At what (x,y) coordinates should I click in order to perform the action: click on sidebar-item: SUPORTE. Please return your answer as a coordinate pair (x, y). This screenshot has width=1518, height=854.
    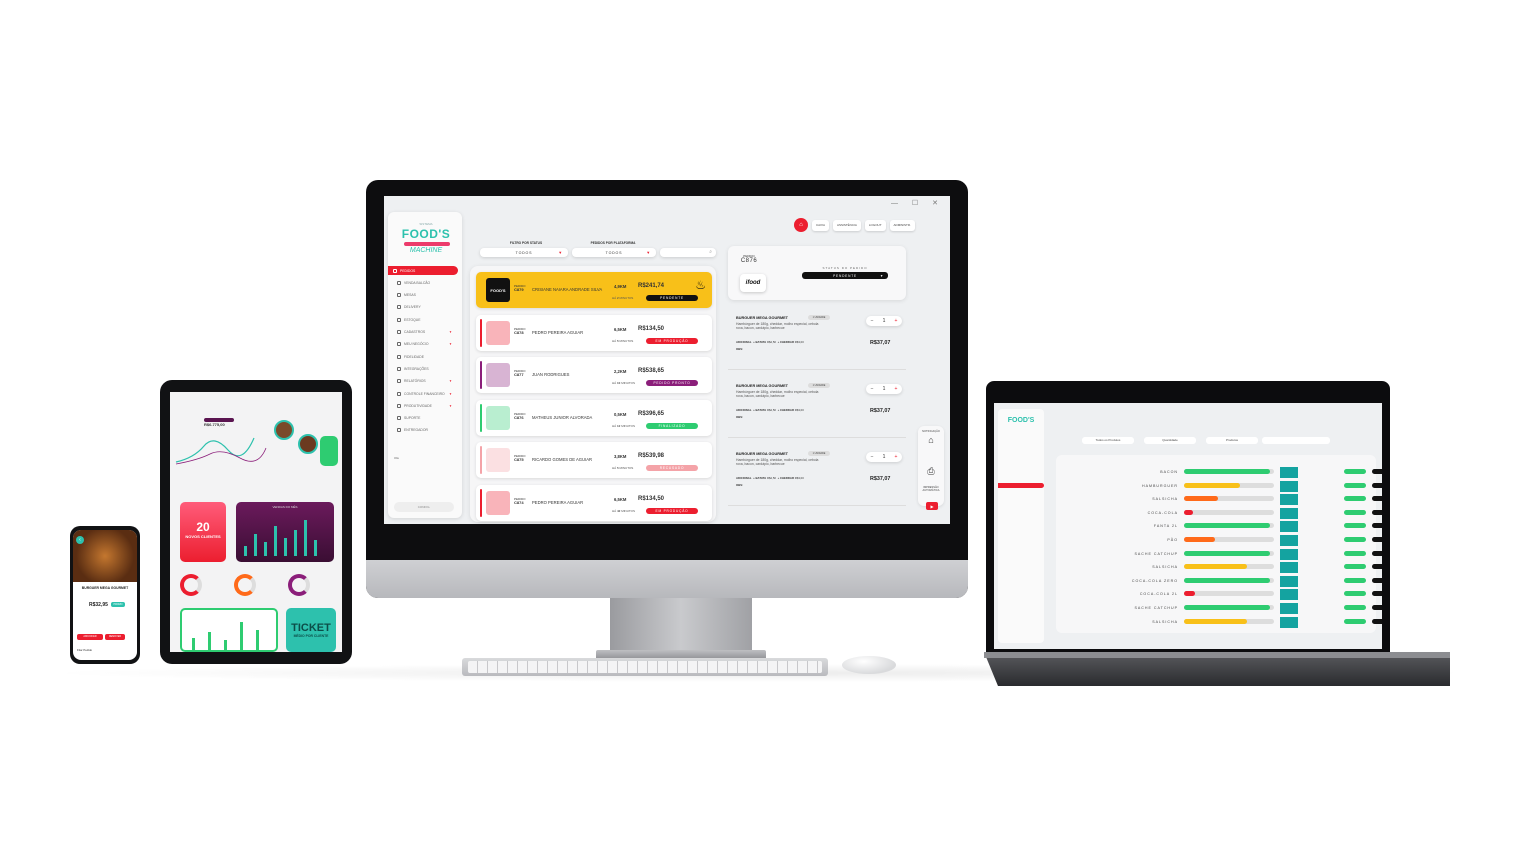
    Looking at the image, I should click on (425, 418).